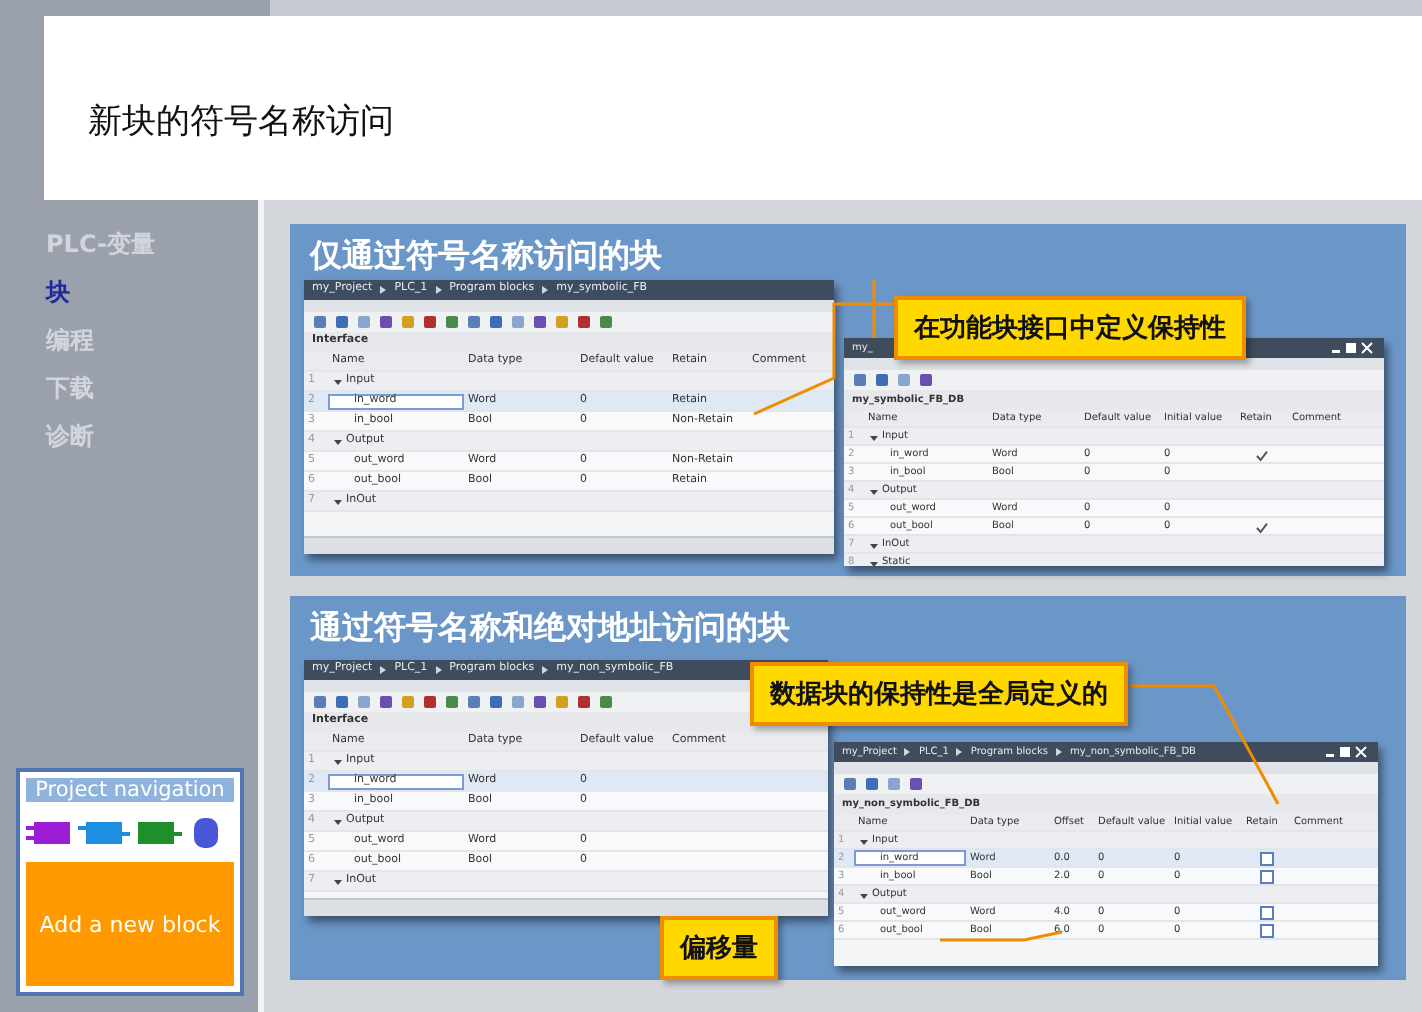 The width and height of the screenshot is (1422, 1012). What do you see at coordinates (719, 948) in the screenshot?
I see `callout: 偏移量` at bounding box center [719, 948].